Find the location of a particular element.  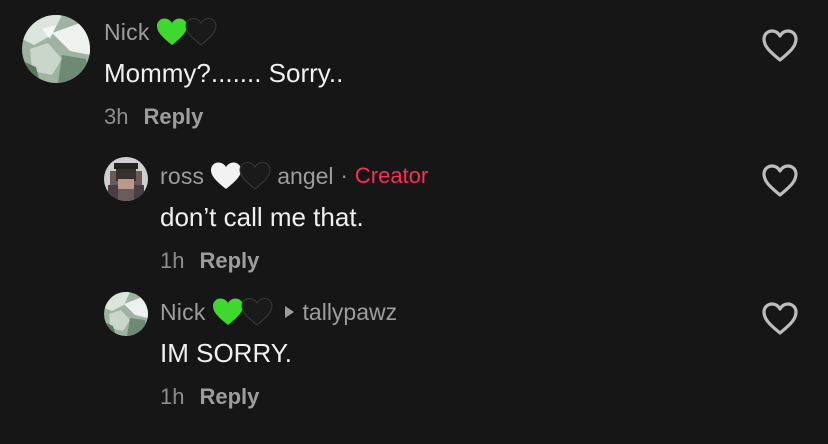

comment-meta: 3h Reply is located at coordinates (153, 117).